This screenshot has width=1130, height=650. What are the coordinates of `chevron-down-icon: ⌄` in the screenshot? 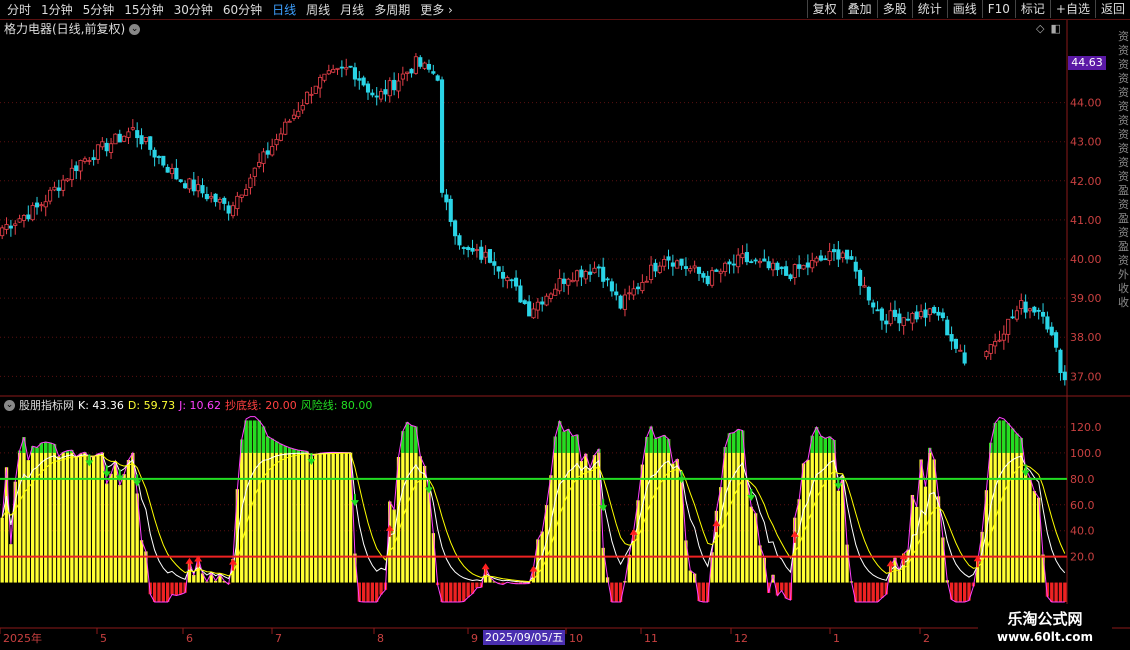 It's located at (9, 405).